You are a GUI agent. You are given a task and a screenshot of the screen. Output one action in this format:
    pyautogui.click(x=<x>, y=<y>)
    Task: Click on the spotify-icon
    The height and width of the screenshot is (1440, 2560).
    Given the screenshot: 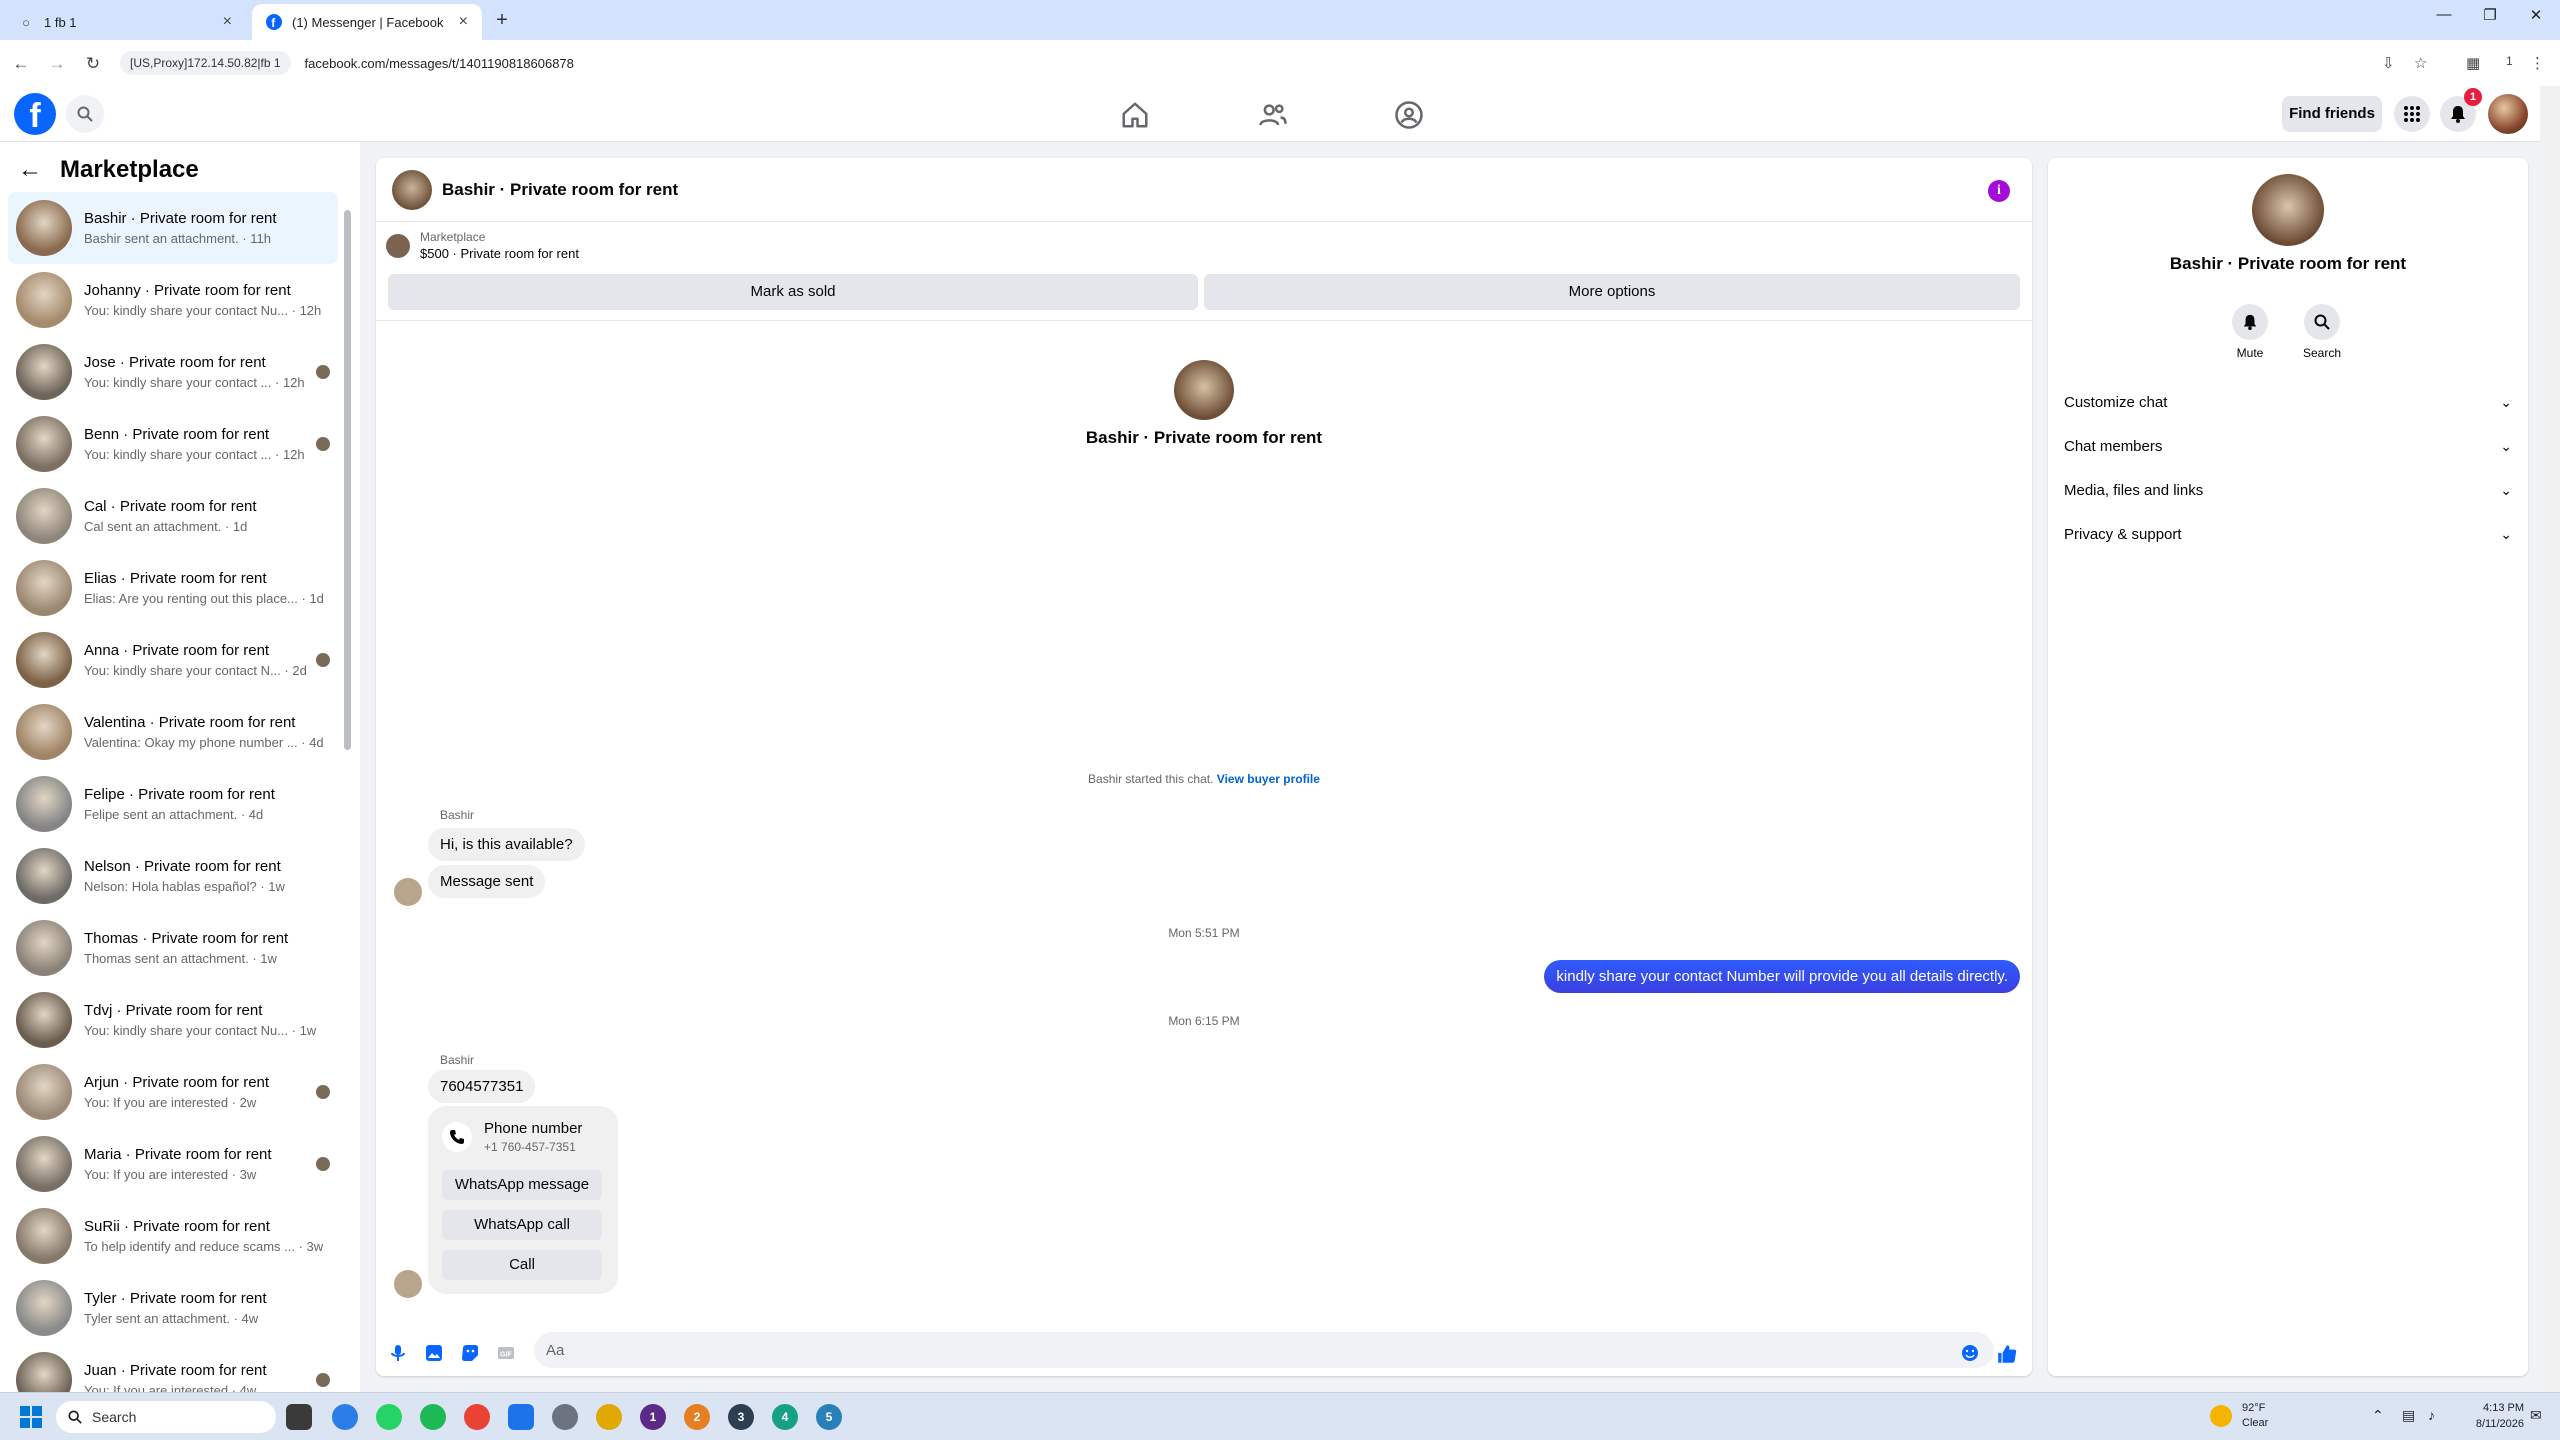 What is the action you would take?
    pyautogui.click(x=433, y=1417)
    